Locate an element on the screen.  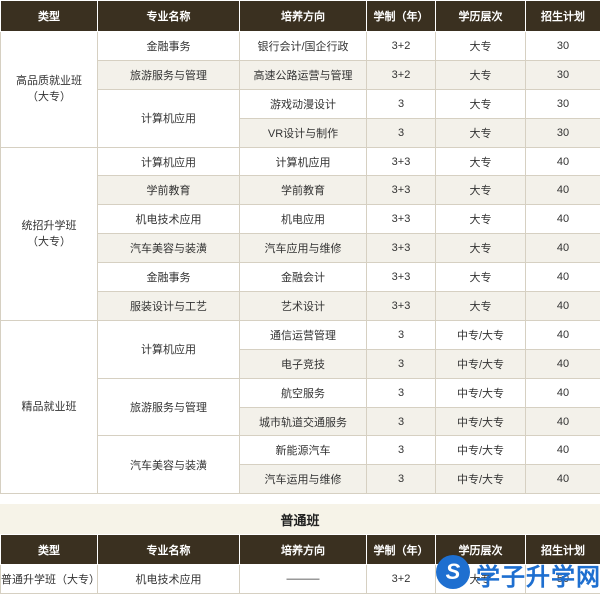
direction-cell: 游戏动漫设计 is located at coordinates (303, 103).